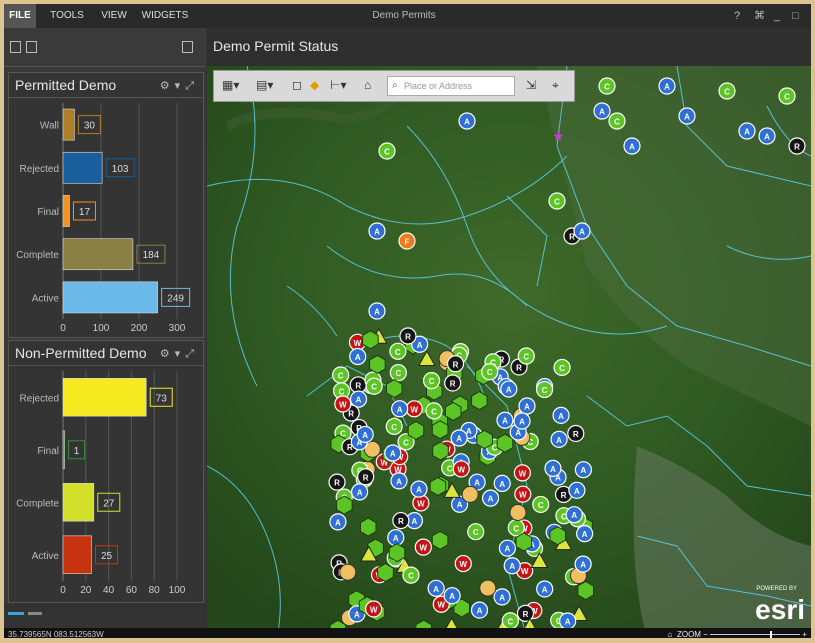 This screenshot has width=815, height=643. What do you see at coordinates (192, 354) in the screenshot?
I see `expand-icon: ⤢` at bounding box center [192, 354].